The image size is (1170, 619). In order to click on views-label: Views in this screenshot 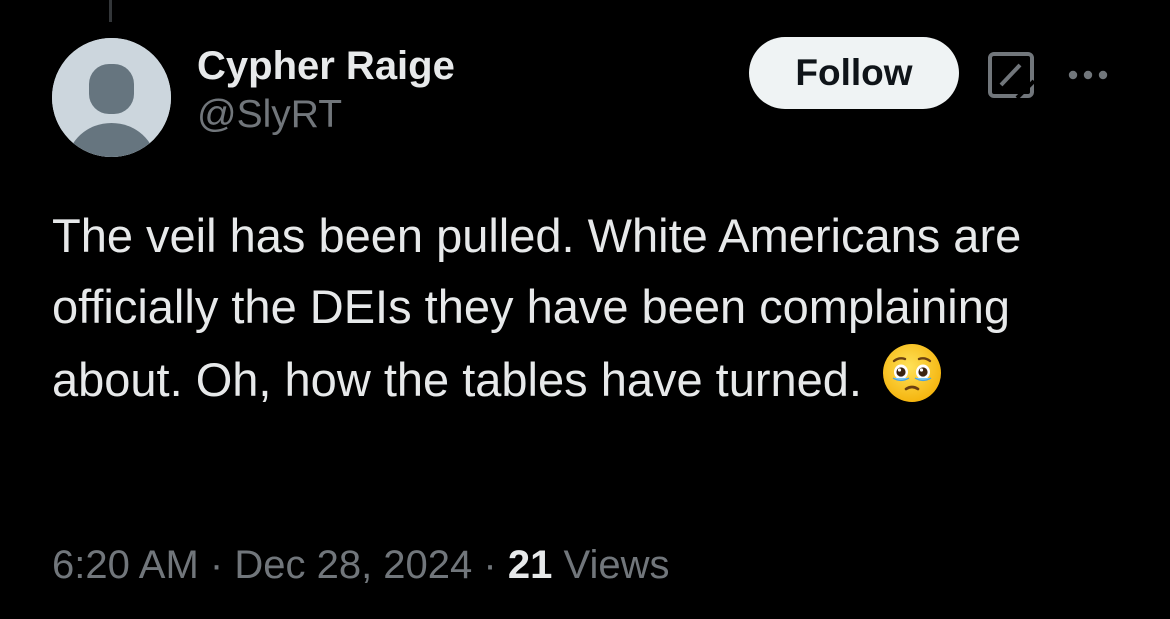, I will do `click(616, 565)`.